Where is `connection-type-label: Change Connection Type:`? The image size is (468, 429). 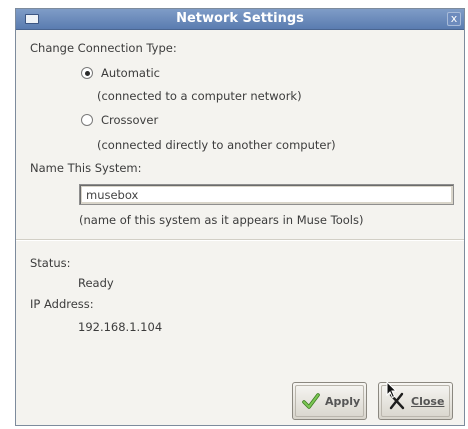 connection-type-label: Change Connection Type: is located at coordinates (103, 48).